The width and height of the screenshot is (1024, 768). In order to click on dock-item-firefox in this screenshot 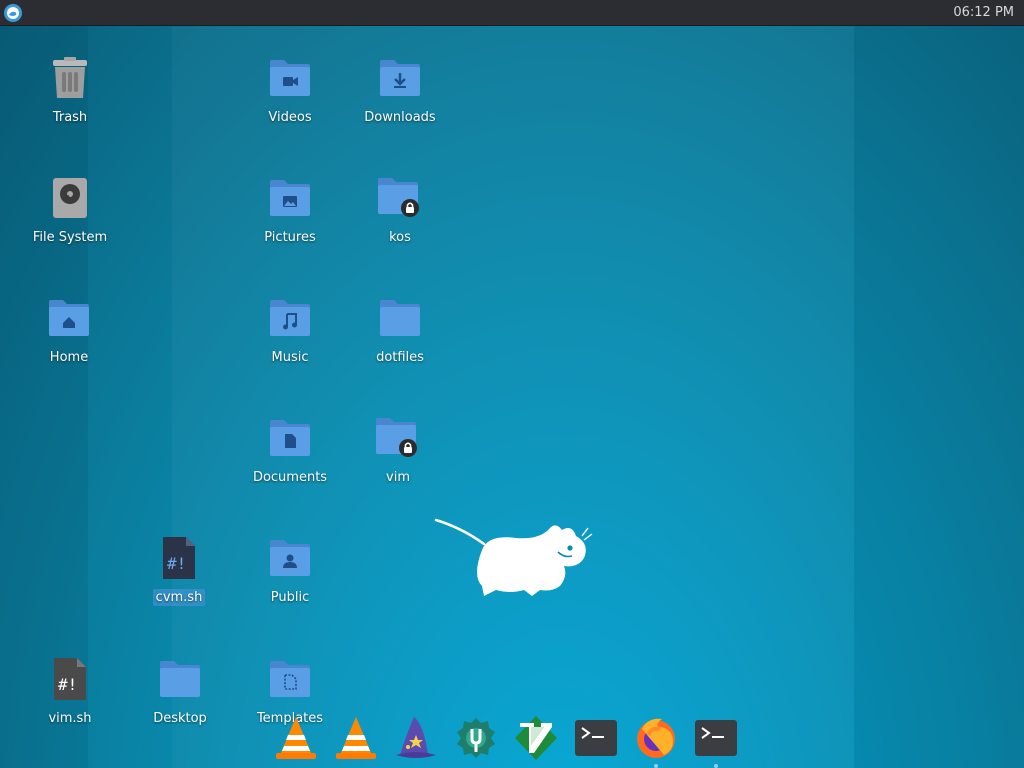, I will do `click(656, 740)`.